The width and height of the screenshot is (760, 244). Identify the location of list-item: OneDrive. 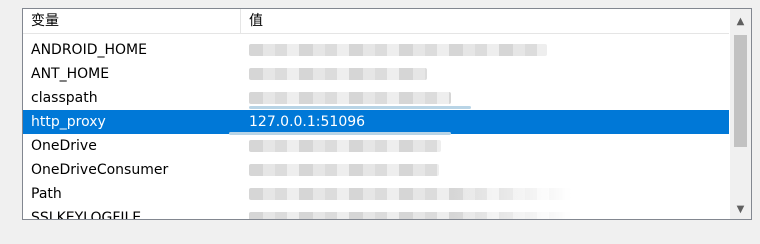
(376, 146).